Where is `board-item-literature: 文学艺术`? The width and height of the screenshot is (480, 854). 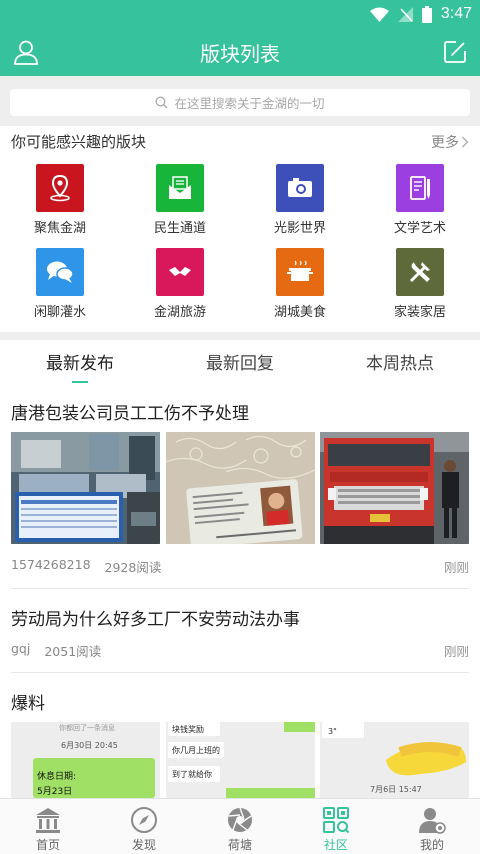
board-item-literature: 文学艺术 is located at coordinates (420, 204).